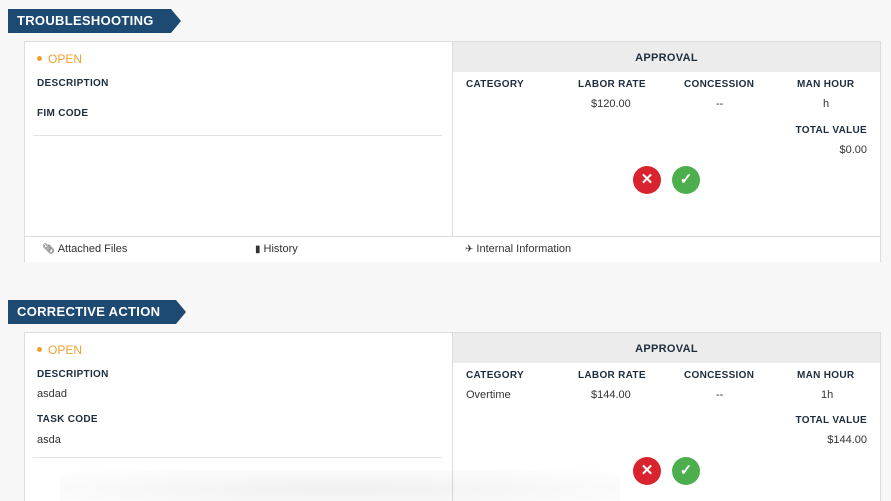  I want to click on labor-rate-value: $120.00, so click(611, 104).